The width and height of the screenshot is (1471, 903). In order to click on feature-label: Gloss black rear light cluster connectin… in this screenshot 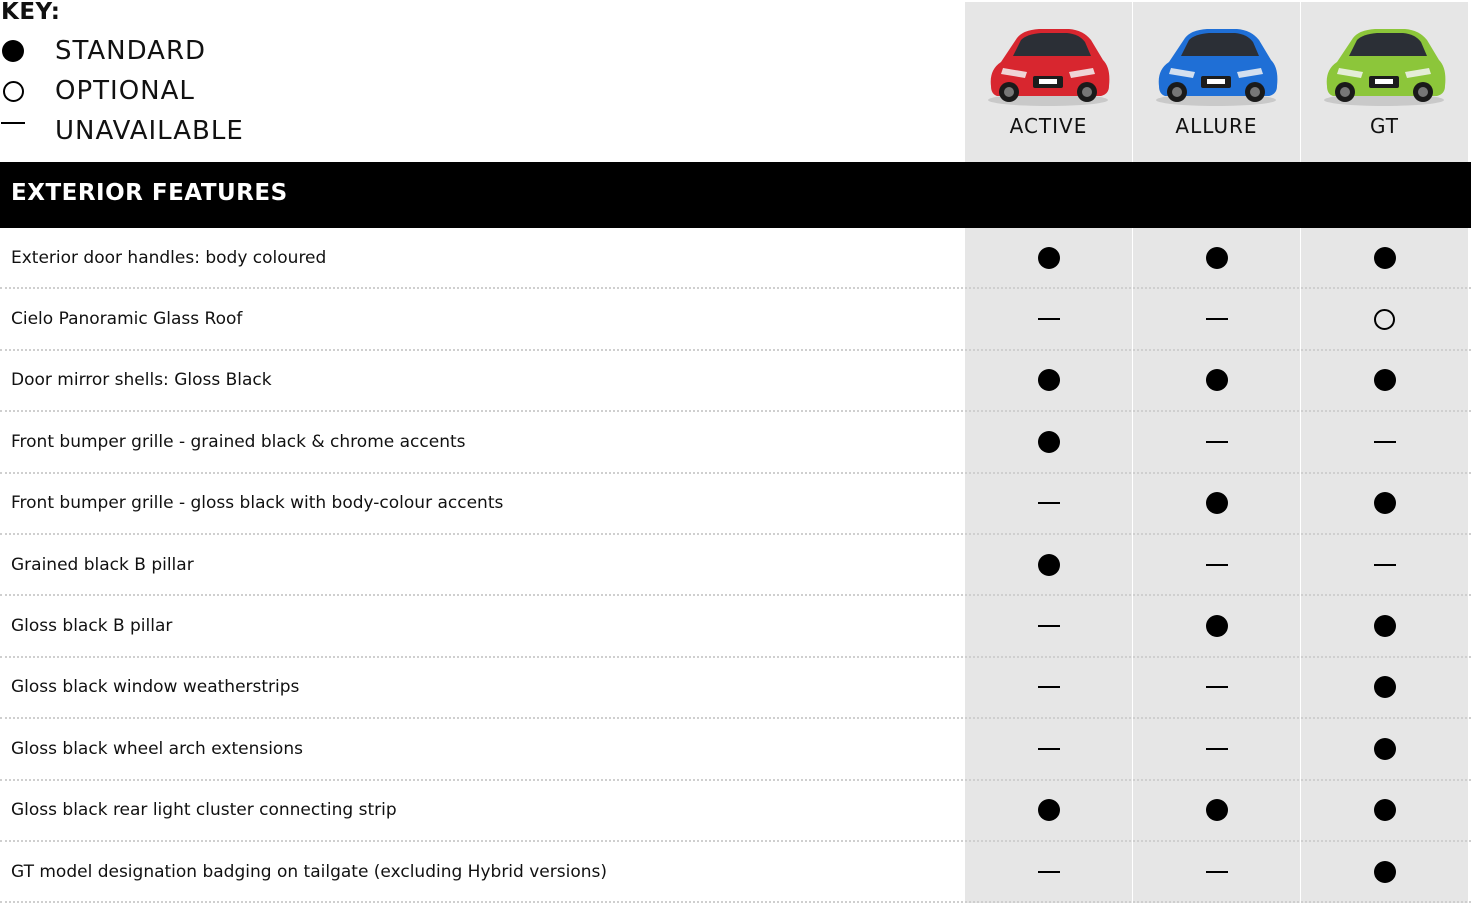, I will do `click(204, 810)`.